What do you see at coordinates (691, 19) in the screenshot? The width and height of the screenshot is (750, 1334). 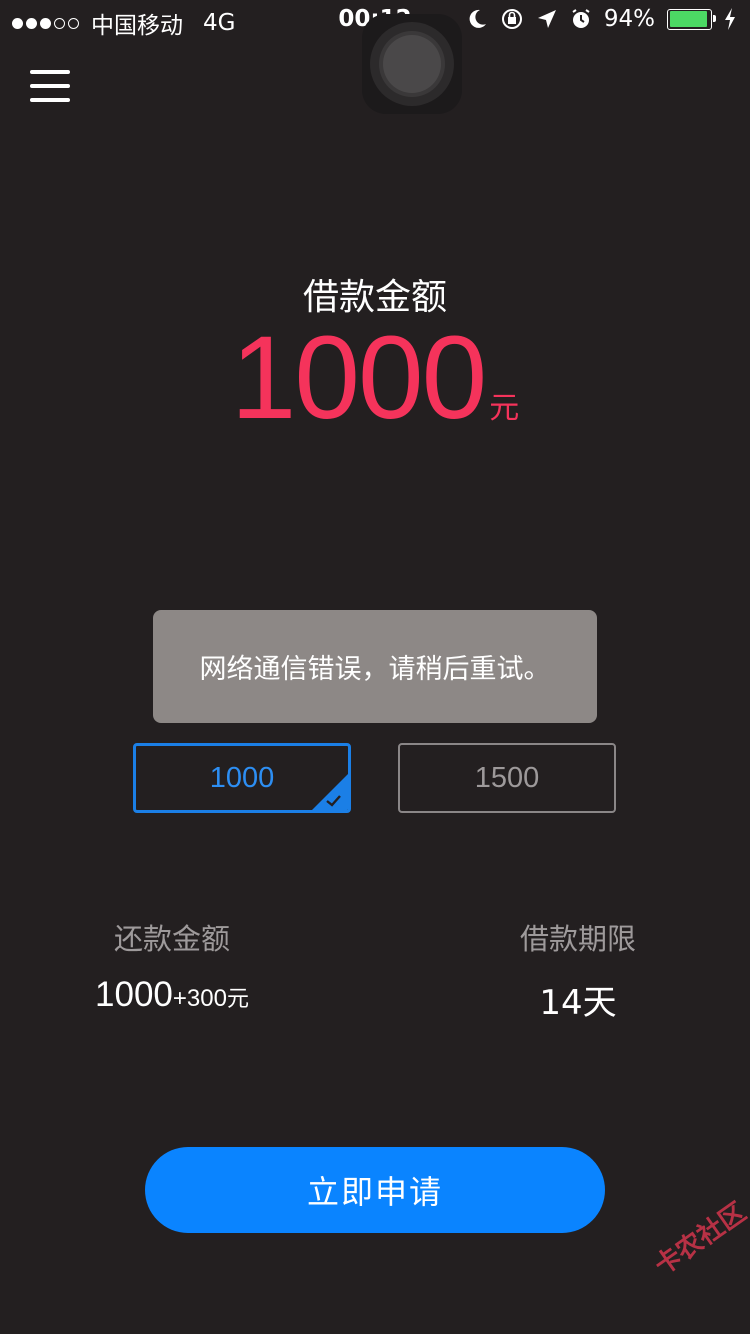 I see `battery-icon` at bounding box center [691, 19].